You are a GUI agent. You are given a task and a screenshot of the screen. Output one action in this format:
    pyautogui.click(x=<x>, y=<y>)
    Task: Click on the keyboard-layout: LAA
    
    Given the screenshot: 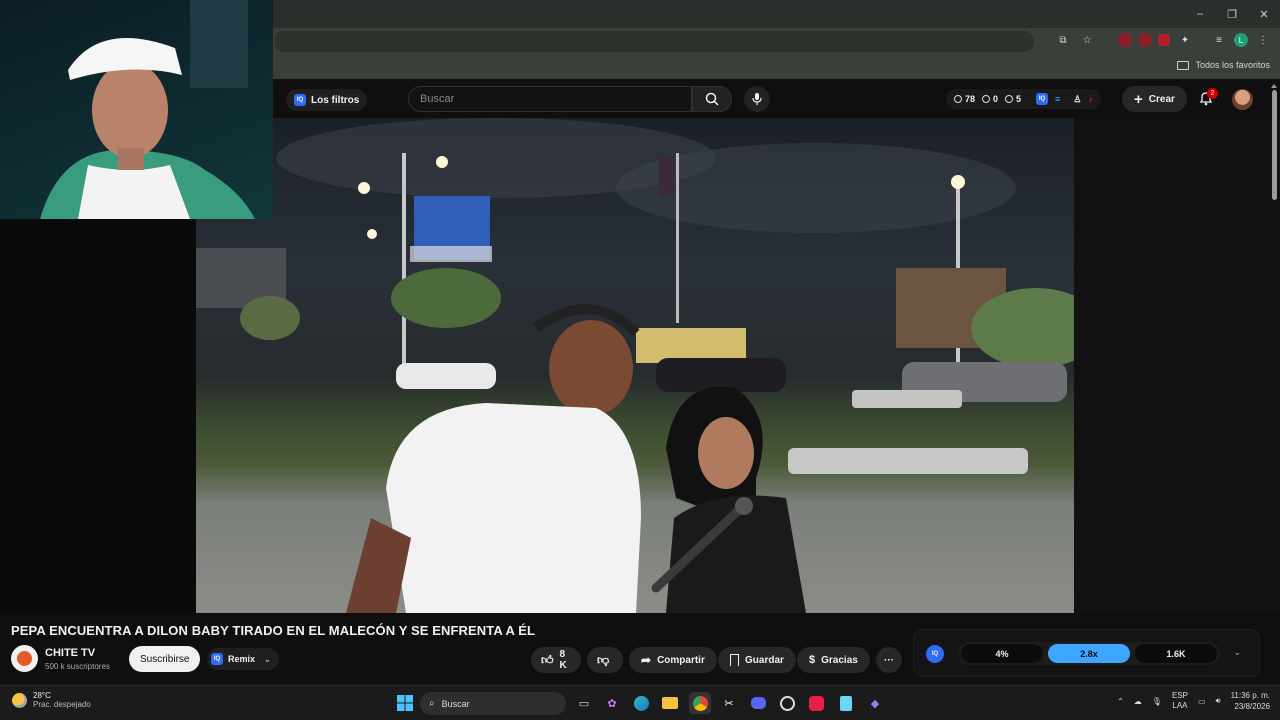 What is the action you would take?
    pyautogui.click(x=1180, y=705)
    